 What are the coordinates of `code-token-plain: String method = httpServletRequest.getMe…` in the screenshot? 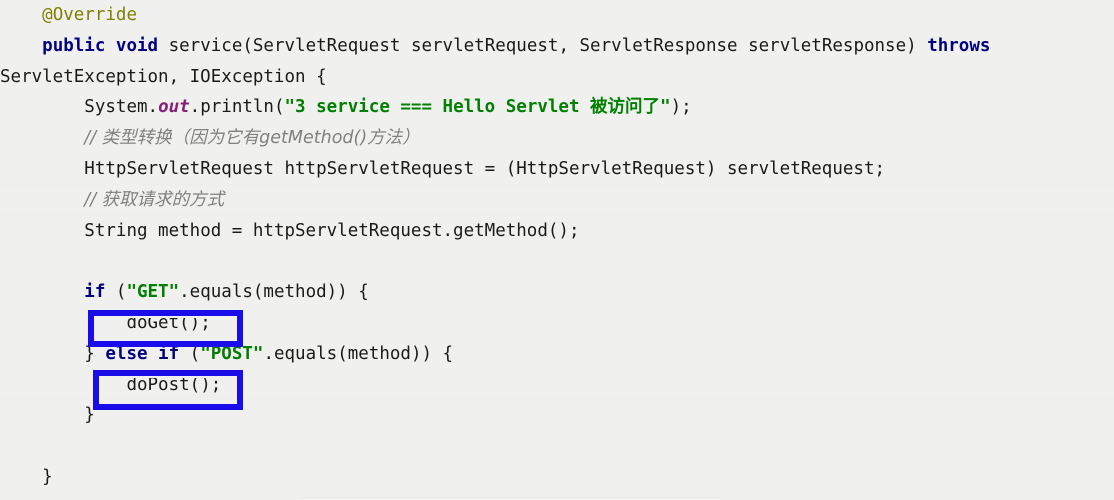 It's located at (332, 230).